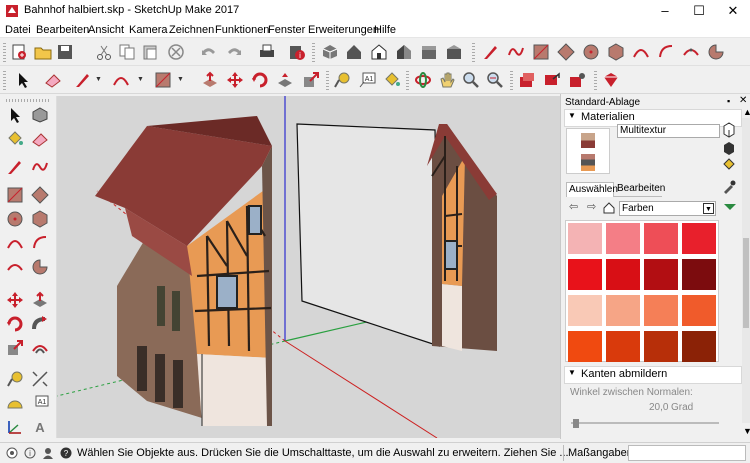 This screenshot has height=463, width=750. What do you see at coordinates (716, 52) in the screenshot?
I see `pie-icon` at bounding box center [716, 52].